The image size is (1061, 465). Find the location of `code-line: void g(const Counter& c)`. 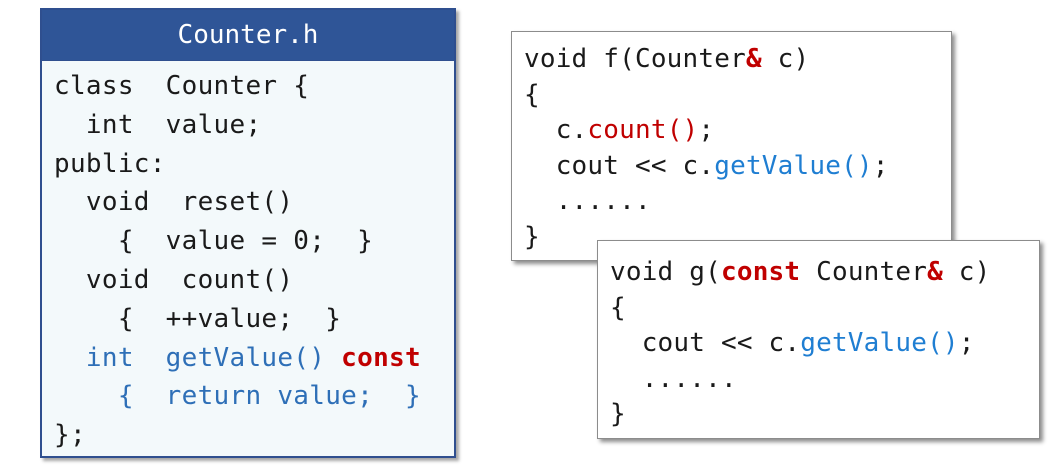

code-line: void g(const Counter& c) is located at coordinates (824, 273).